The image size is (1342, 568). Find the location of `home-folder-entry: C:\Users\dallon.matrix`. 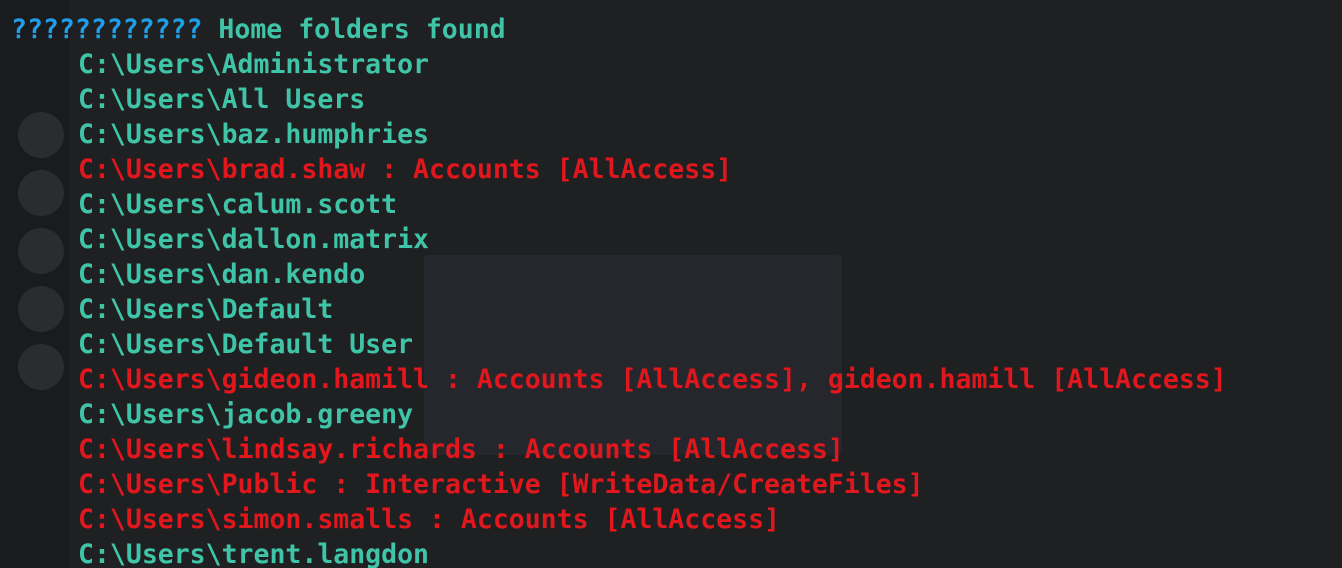

home-folder-entry: C:\Users\dallon.matrix is located at coordinates (253, 239).